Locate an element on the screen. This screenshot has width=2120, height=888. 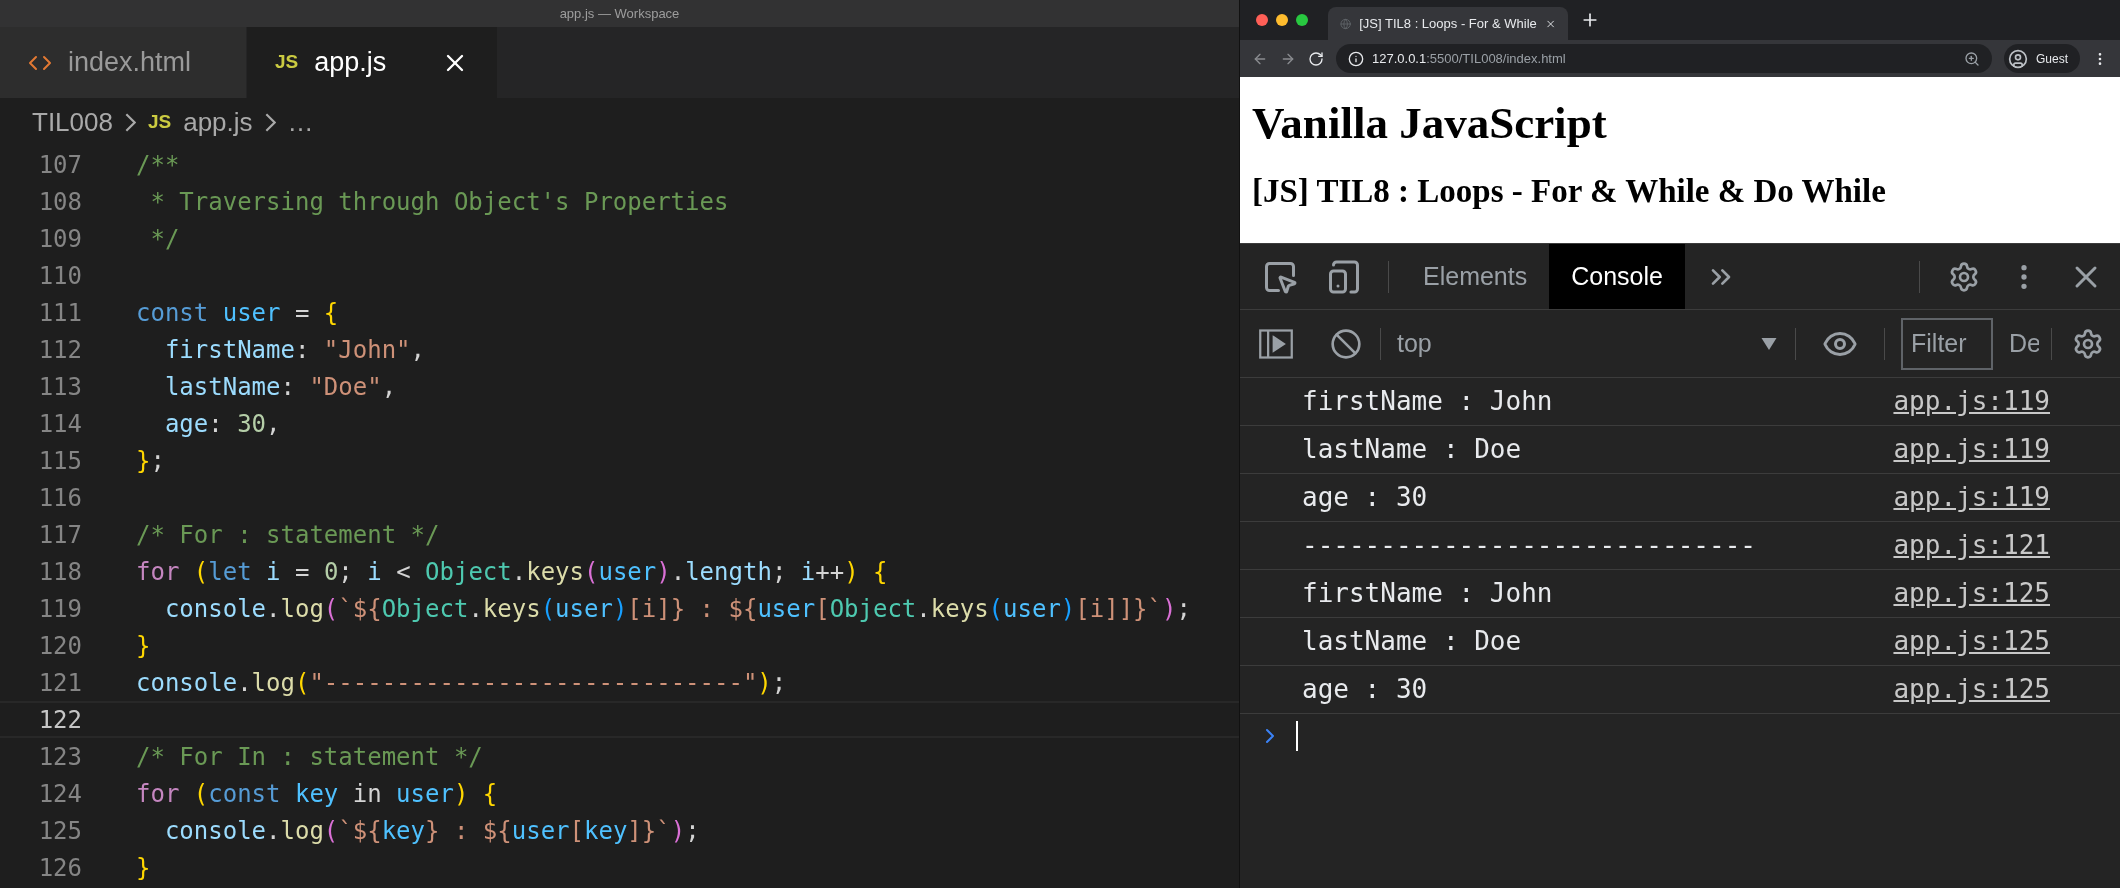
editor-tab: JS app.js is located at coordinates (372, 62).